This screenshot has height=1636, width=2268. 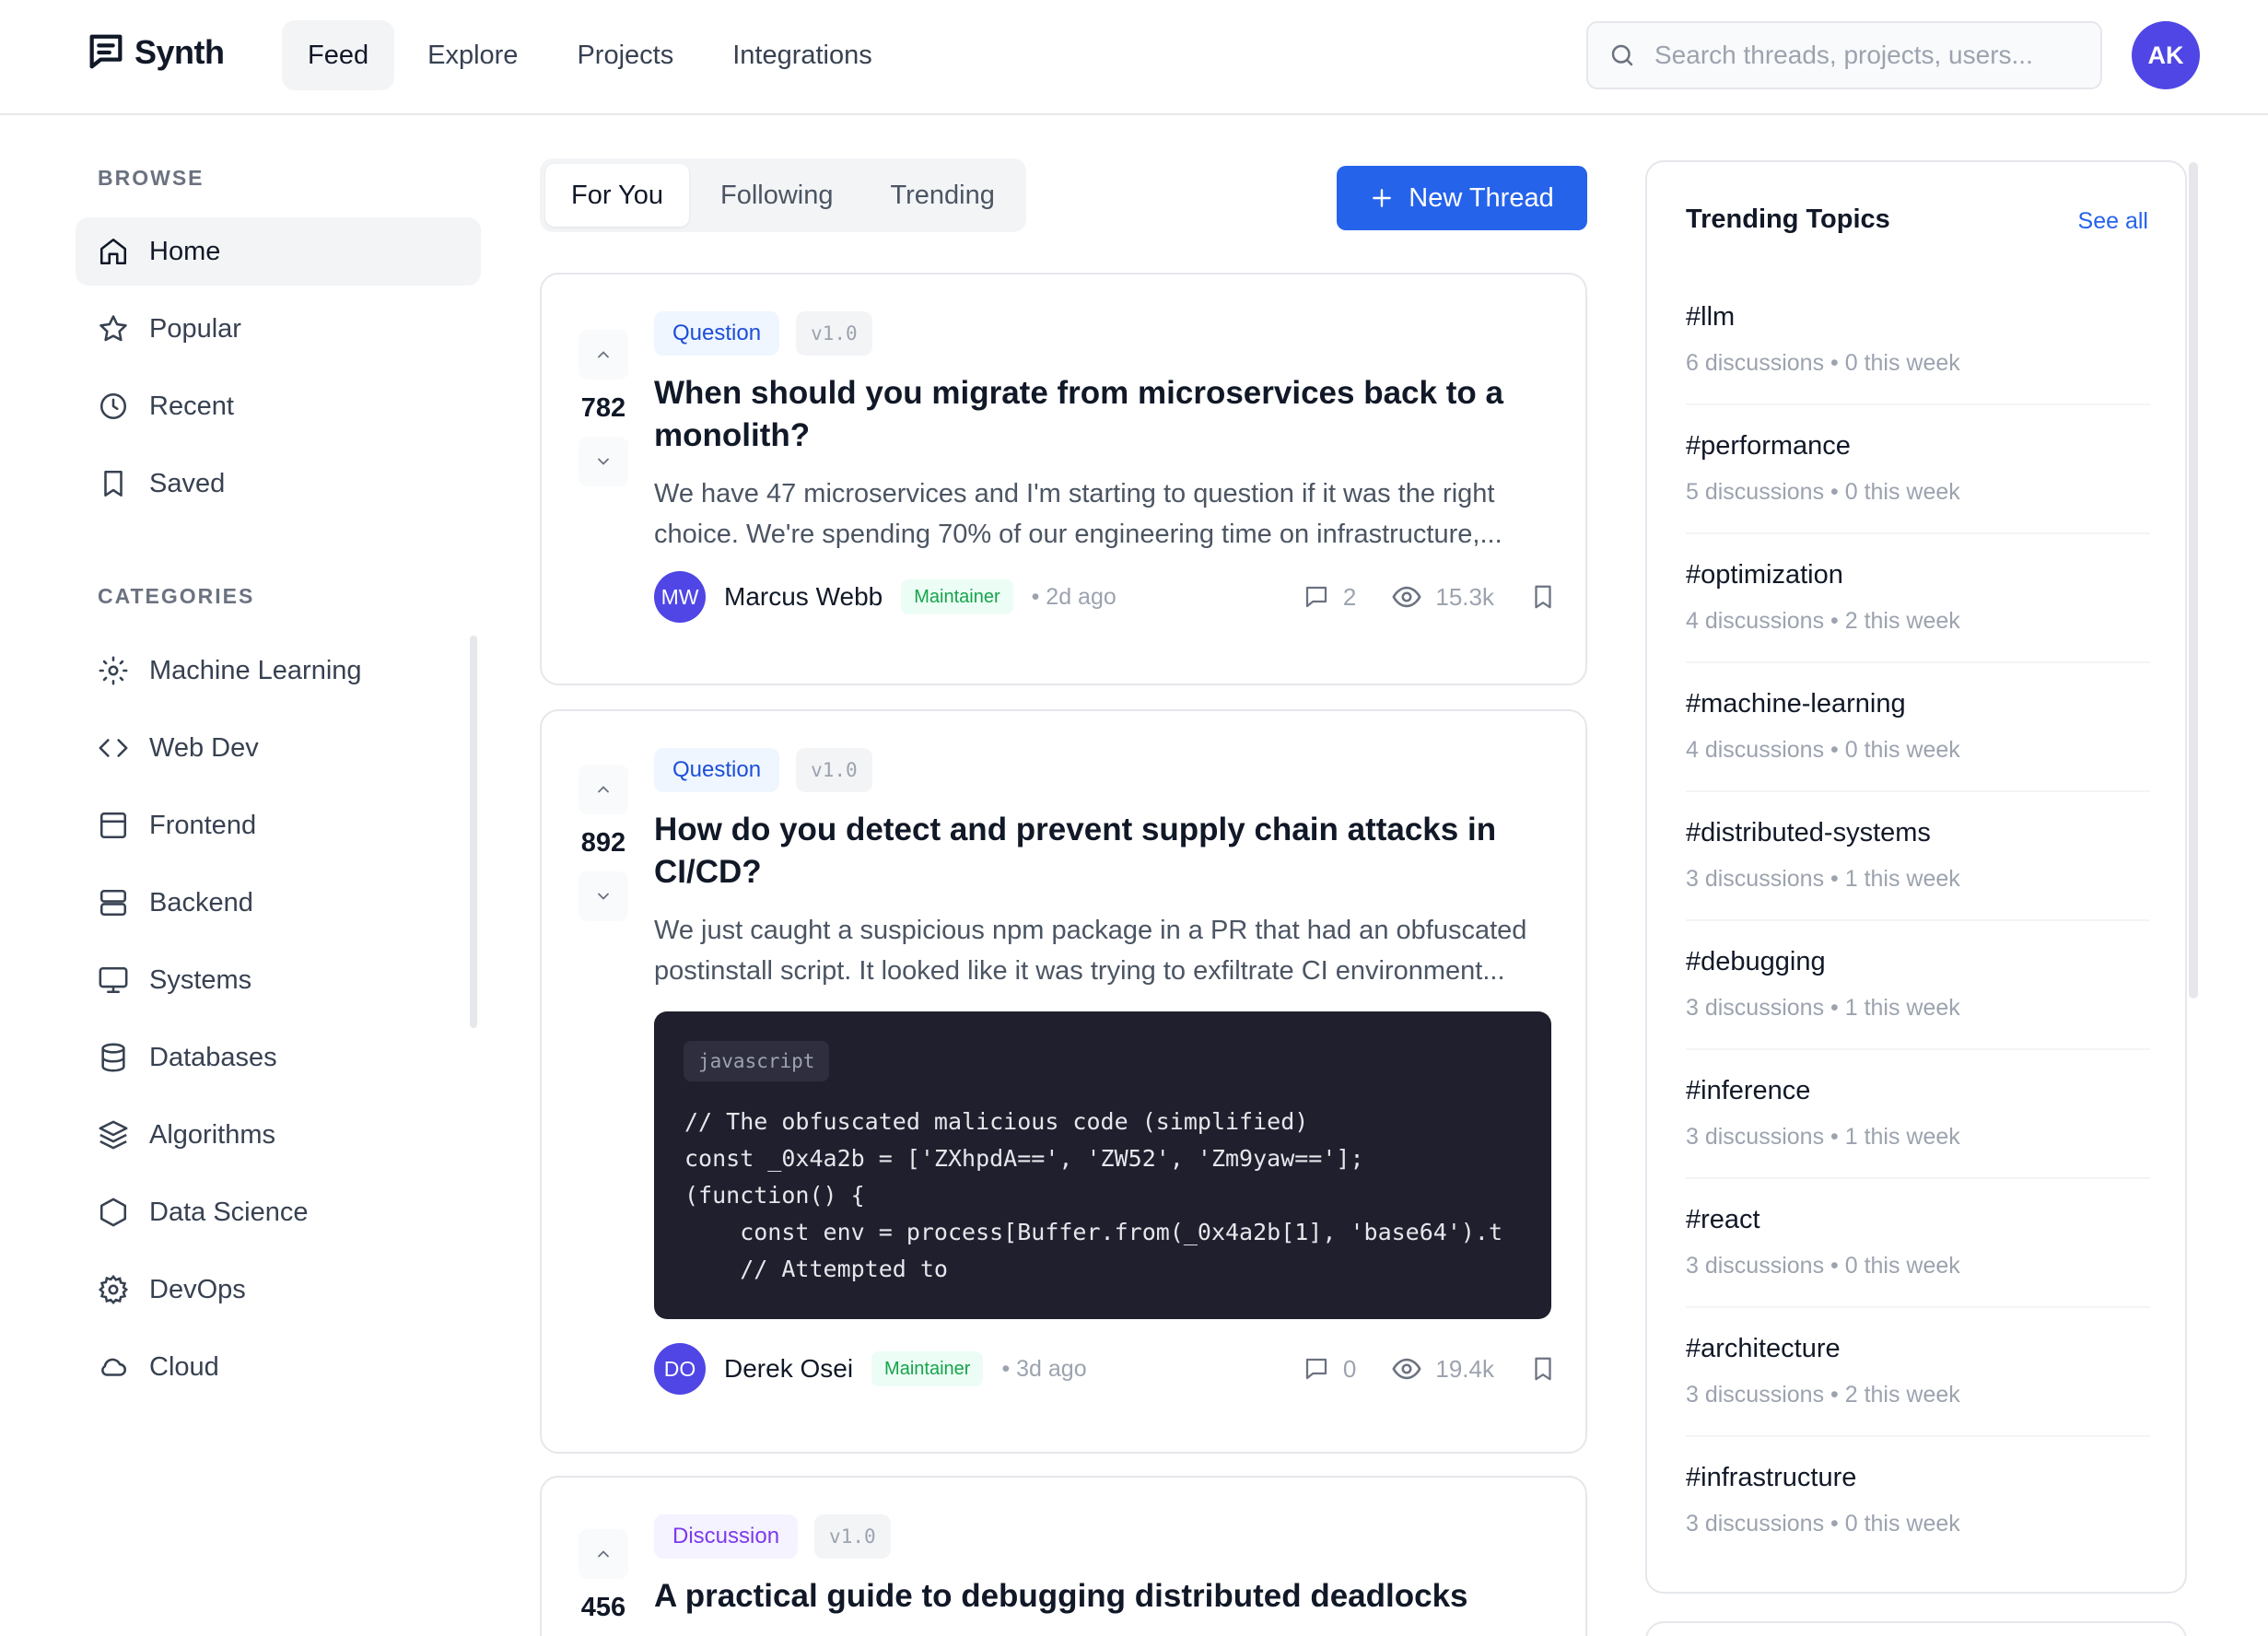 What do you see at coordinates (176, 596) in the screenshot?
I see `categories-section-title: CATEGORIES` at bounding box center [176, 596].